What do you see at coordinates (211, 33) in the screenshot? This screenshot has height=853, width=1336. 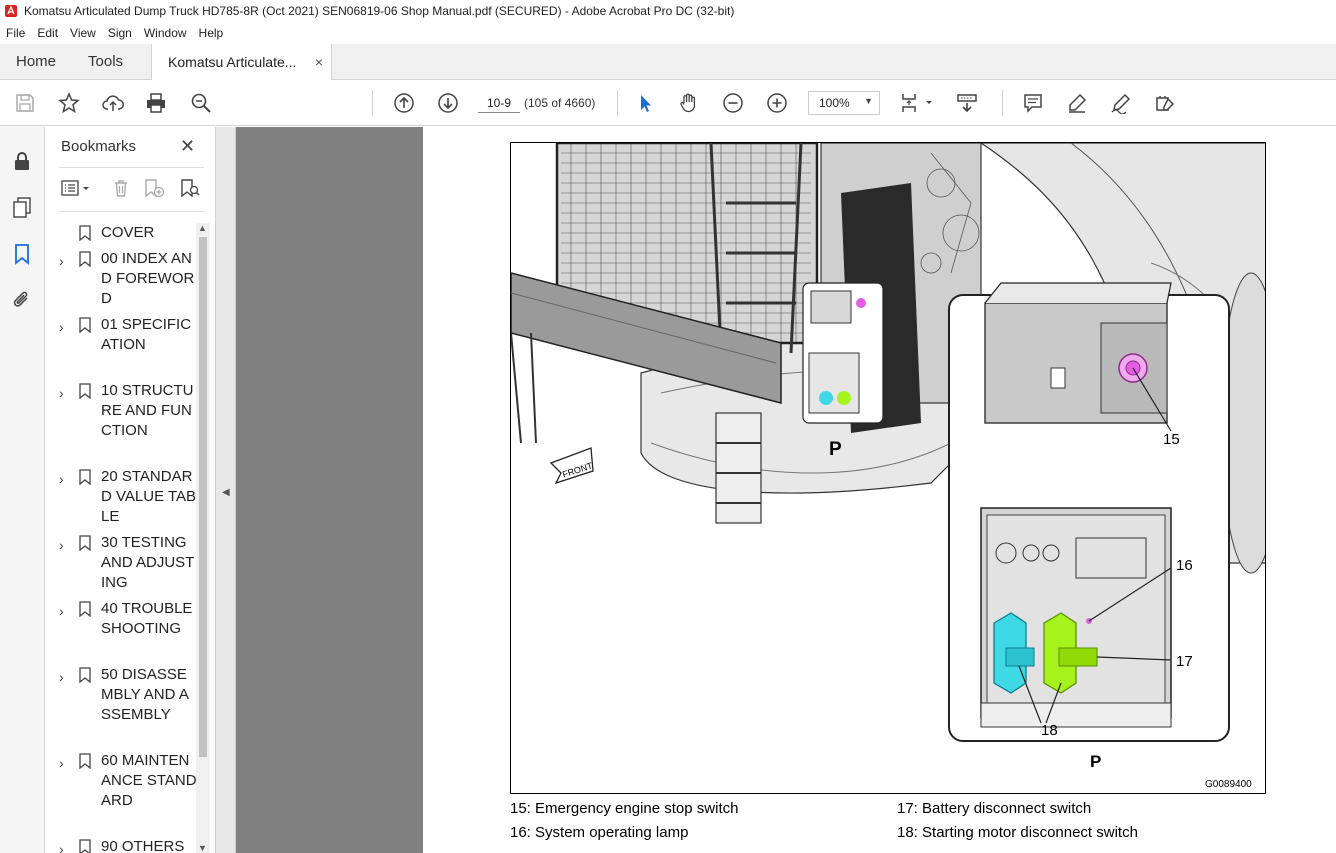 I see `menu-help: Help` at bounding box center [211, 33].